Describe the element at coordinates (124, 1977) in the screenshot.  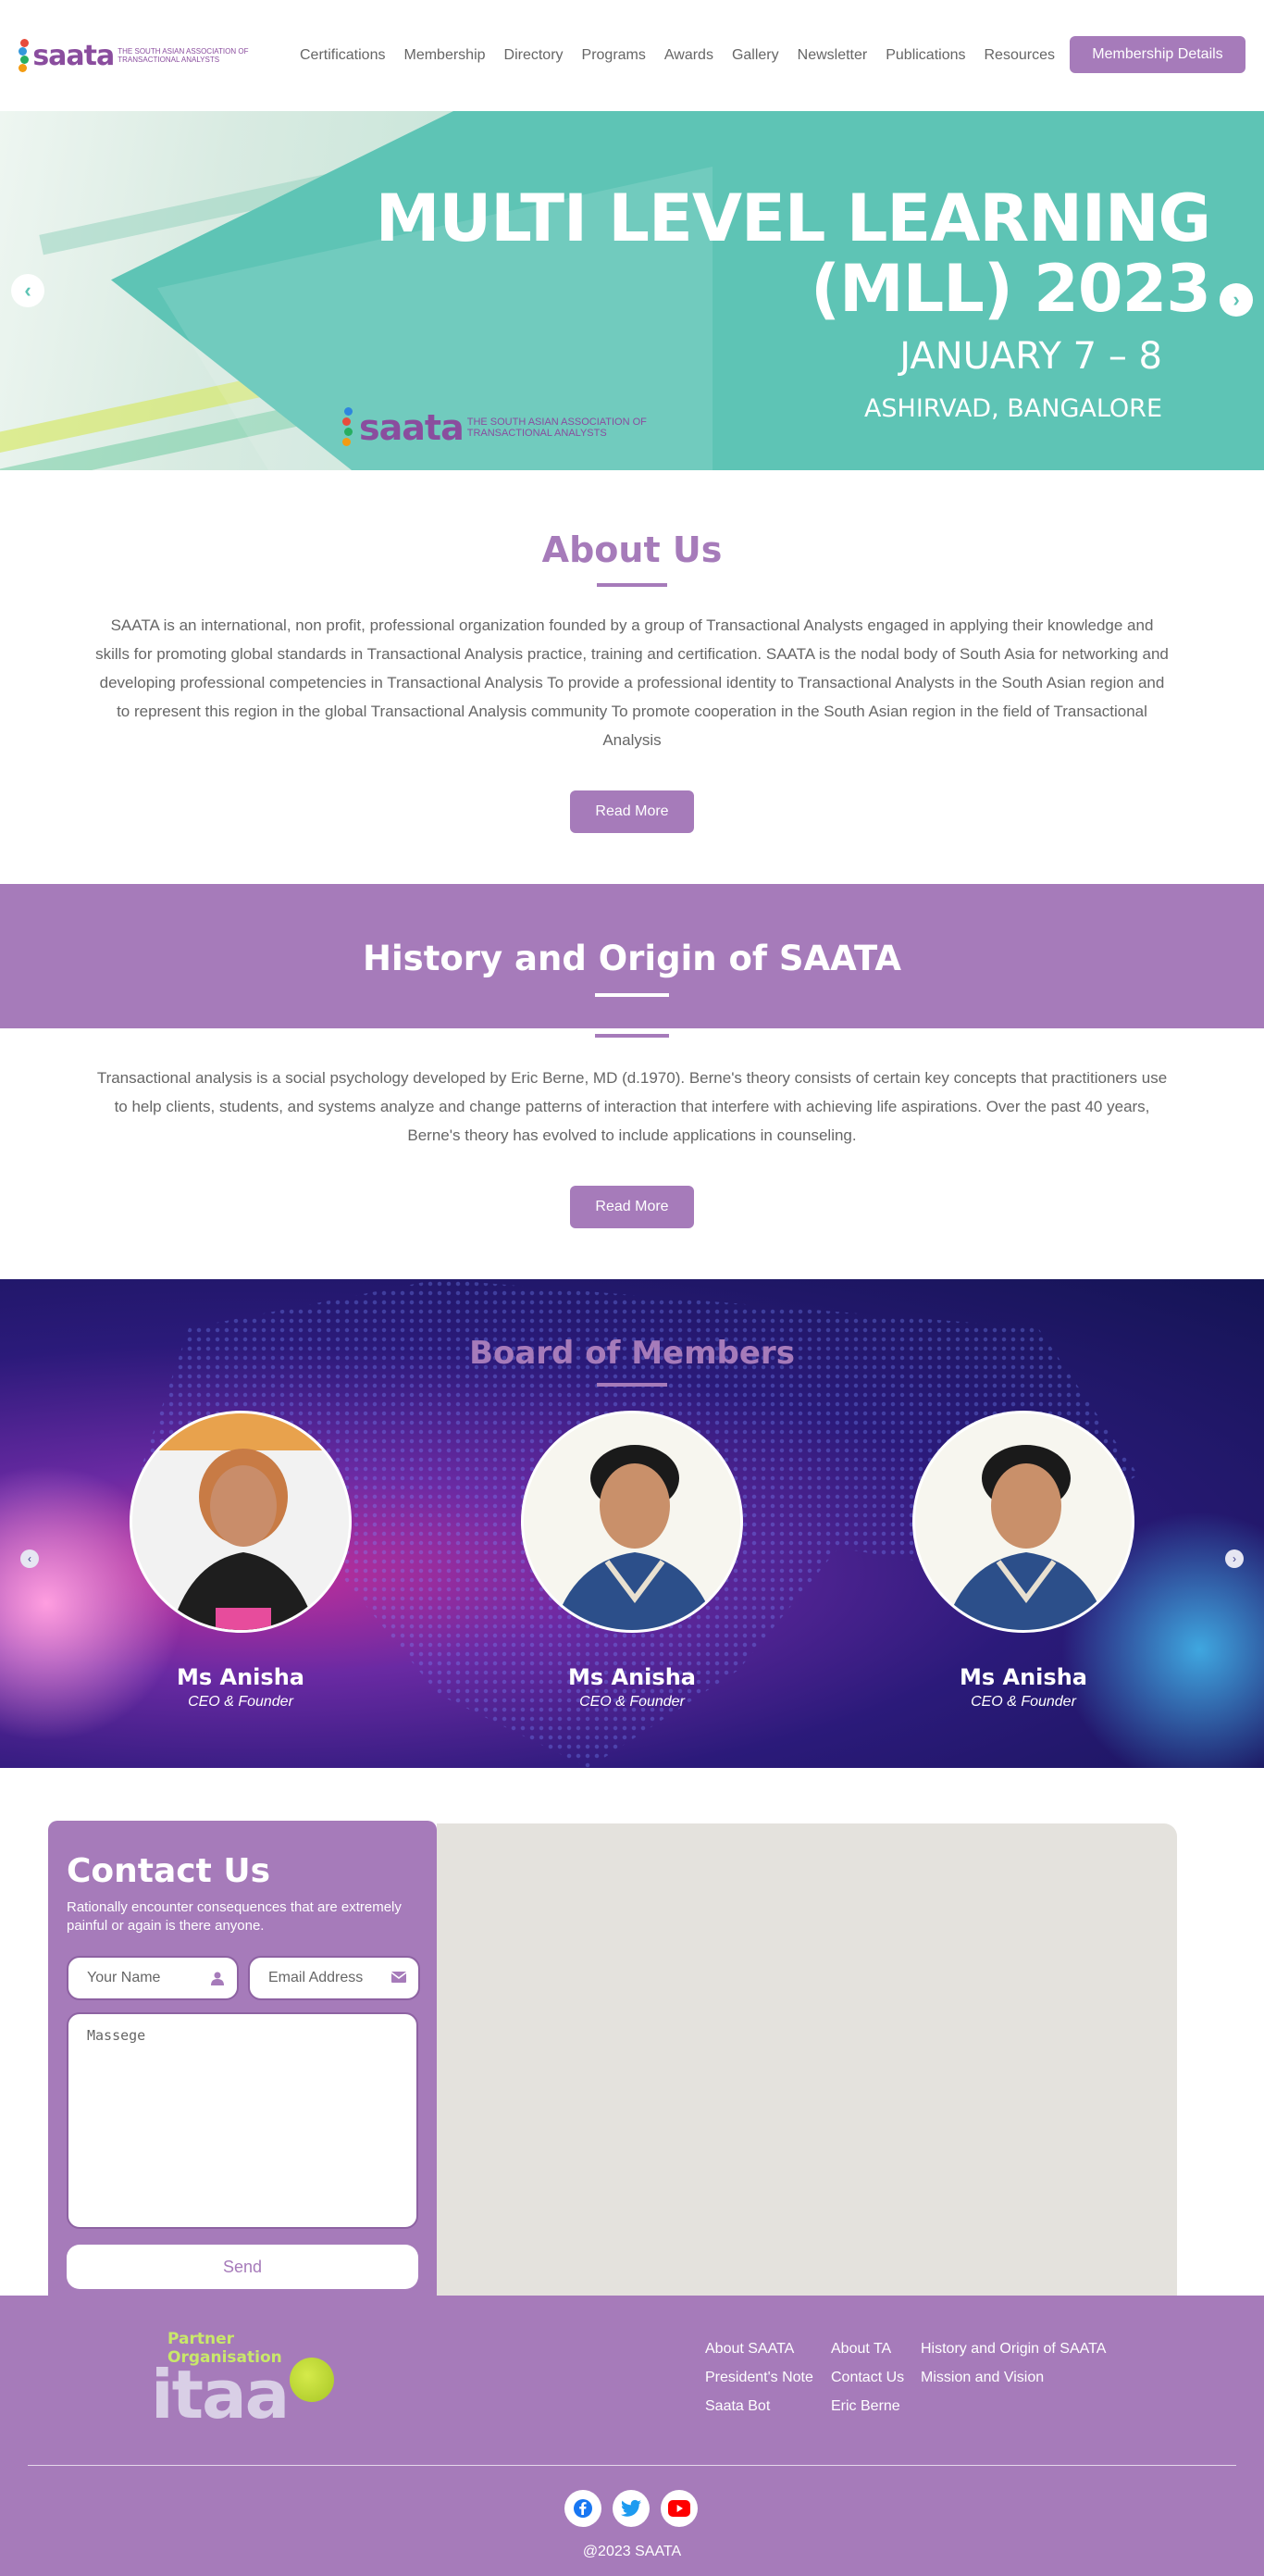
I see `name-field-placeholder: Your Name` at that location.